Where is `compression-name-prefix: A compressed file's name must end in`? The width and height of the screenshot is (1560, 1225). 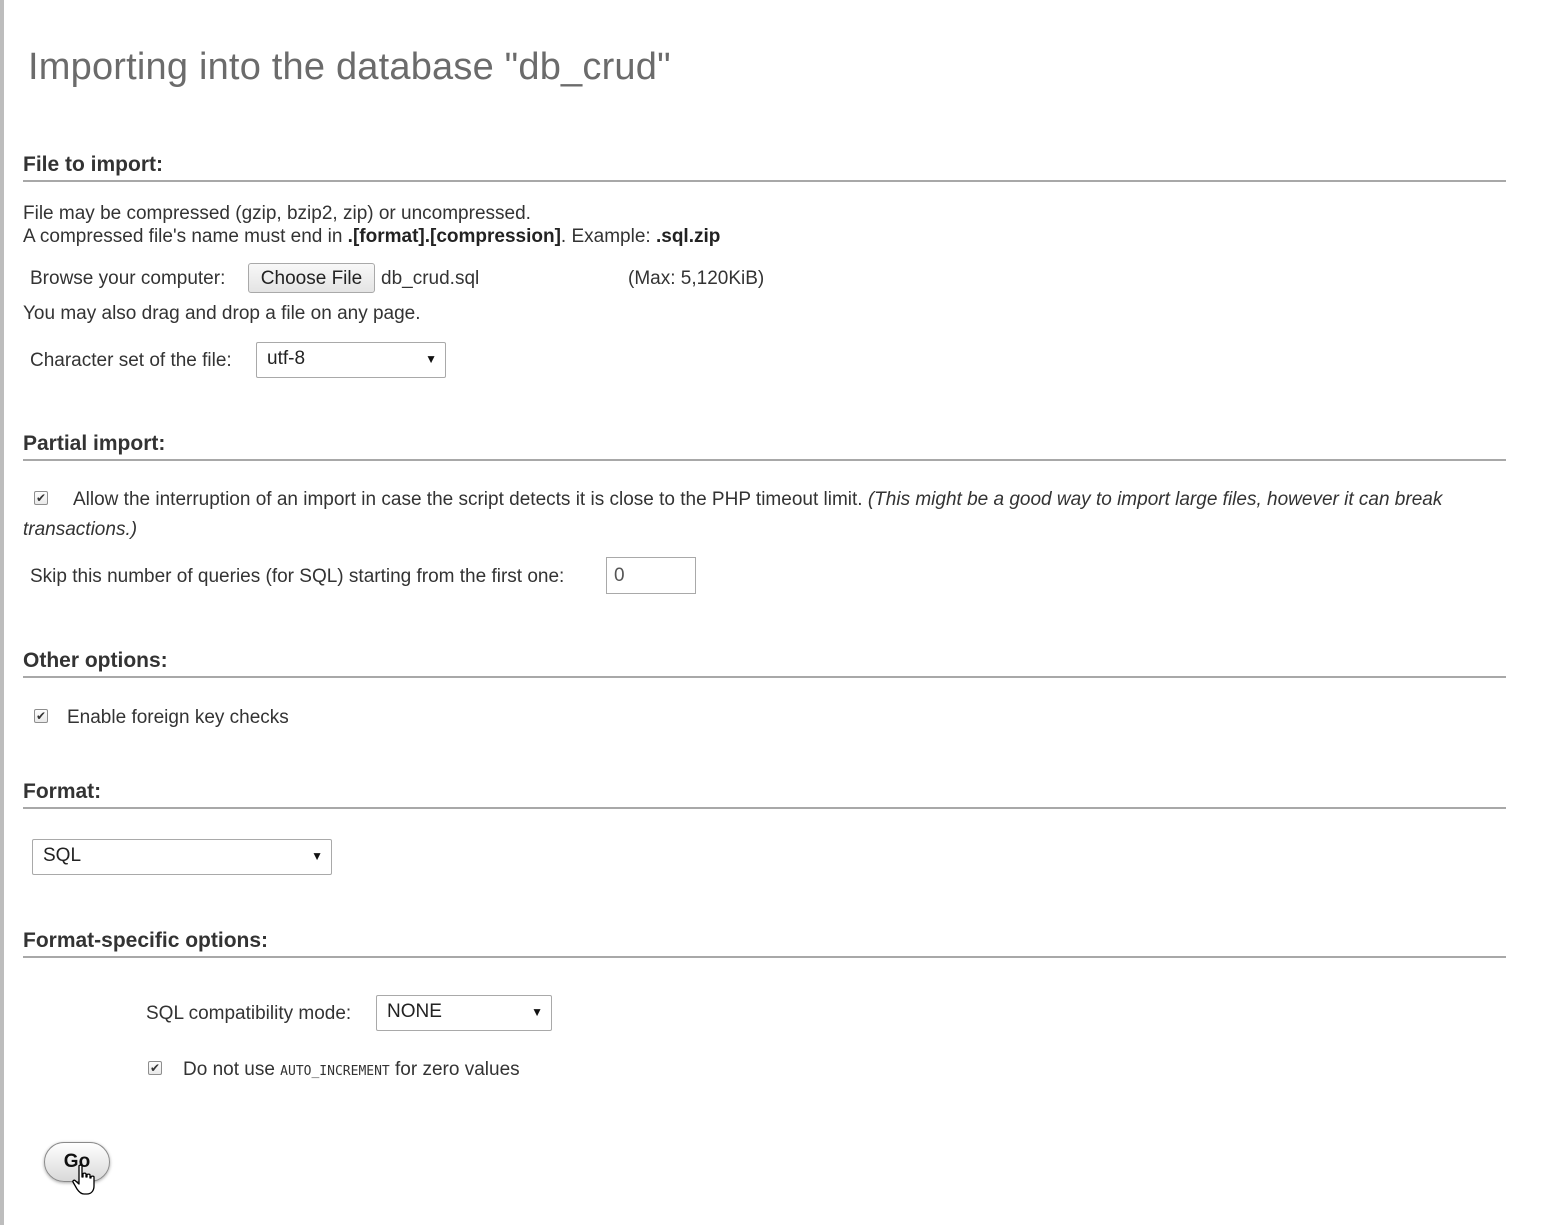 compression-name-prefix: A compressed file's name must end in is located at coordinates (185, 236).